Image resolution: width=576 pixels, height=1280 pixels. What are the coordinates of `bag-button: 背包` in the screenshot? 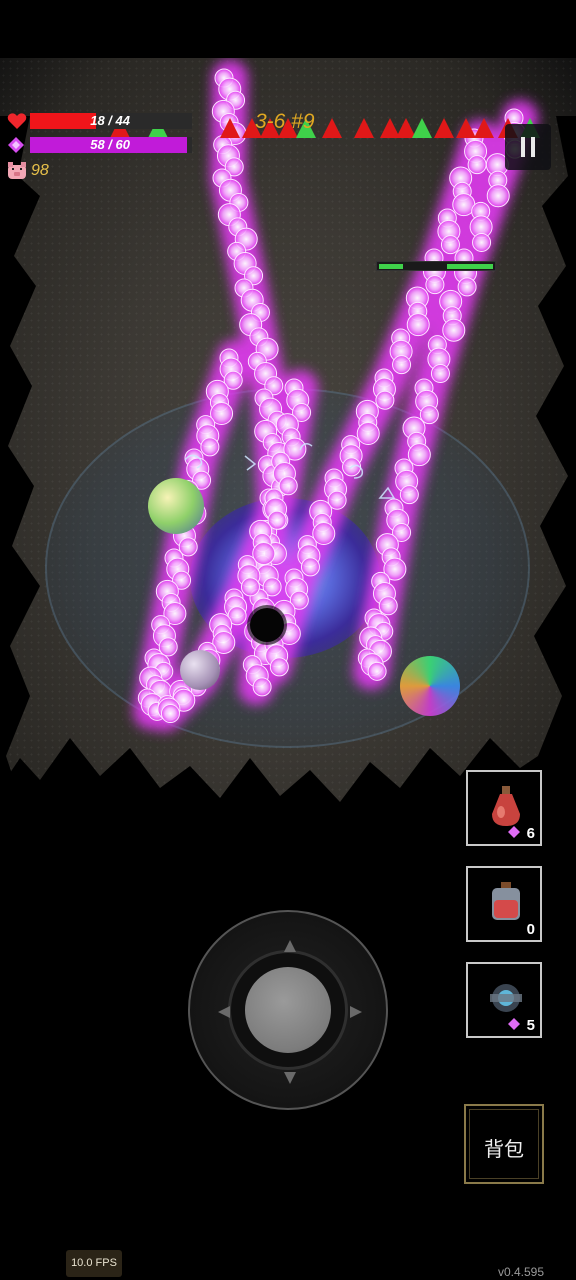 It's located at (504, 1144).